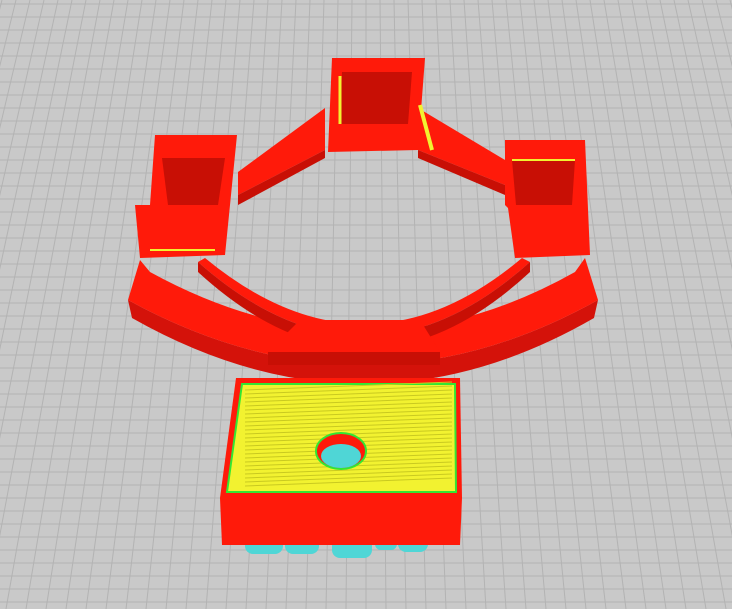  I want to click on plate-front, so click(341, 521).